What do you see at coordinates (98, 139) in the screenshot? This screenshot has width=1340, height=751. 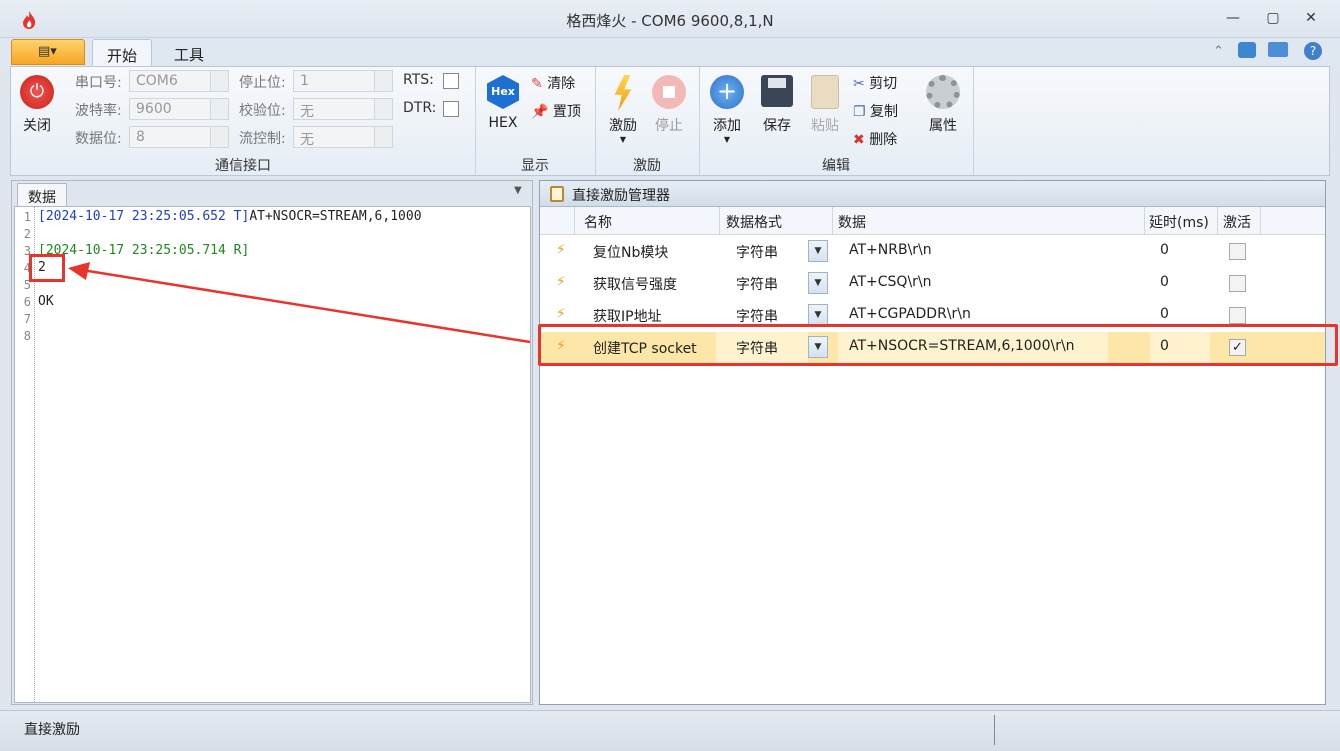 I see `databits-label: 数据位:` at bounding box center [98, 139].